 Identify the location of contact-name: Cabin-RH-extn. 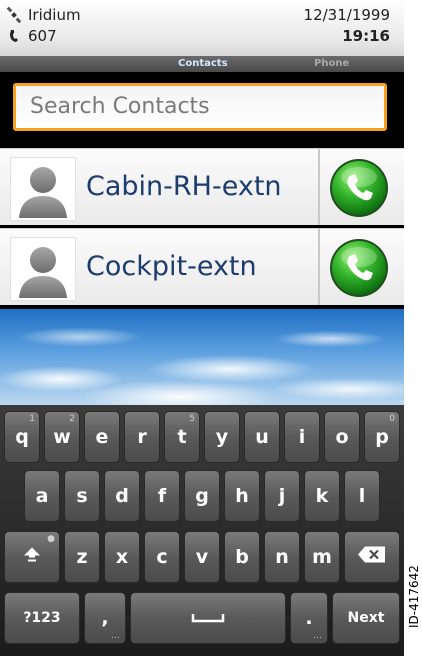
(184, 186).